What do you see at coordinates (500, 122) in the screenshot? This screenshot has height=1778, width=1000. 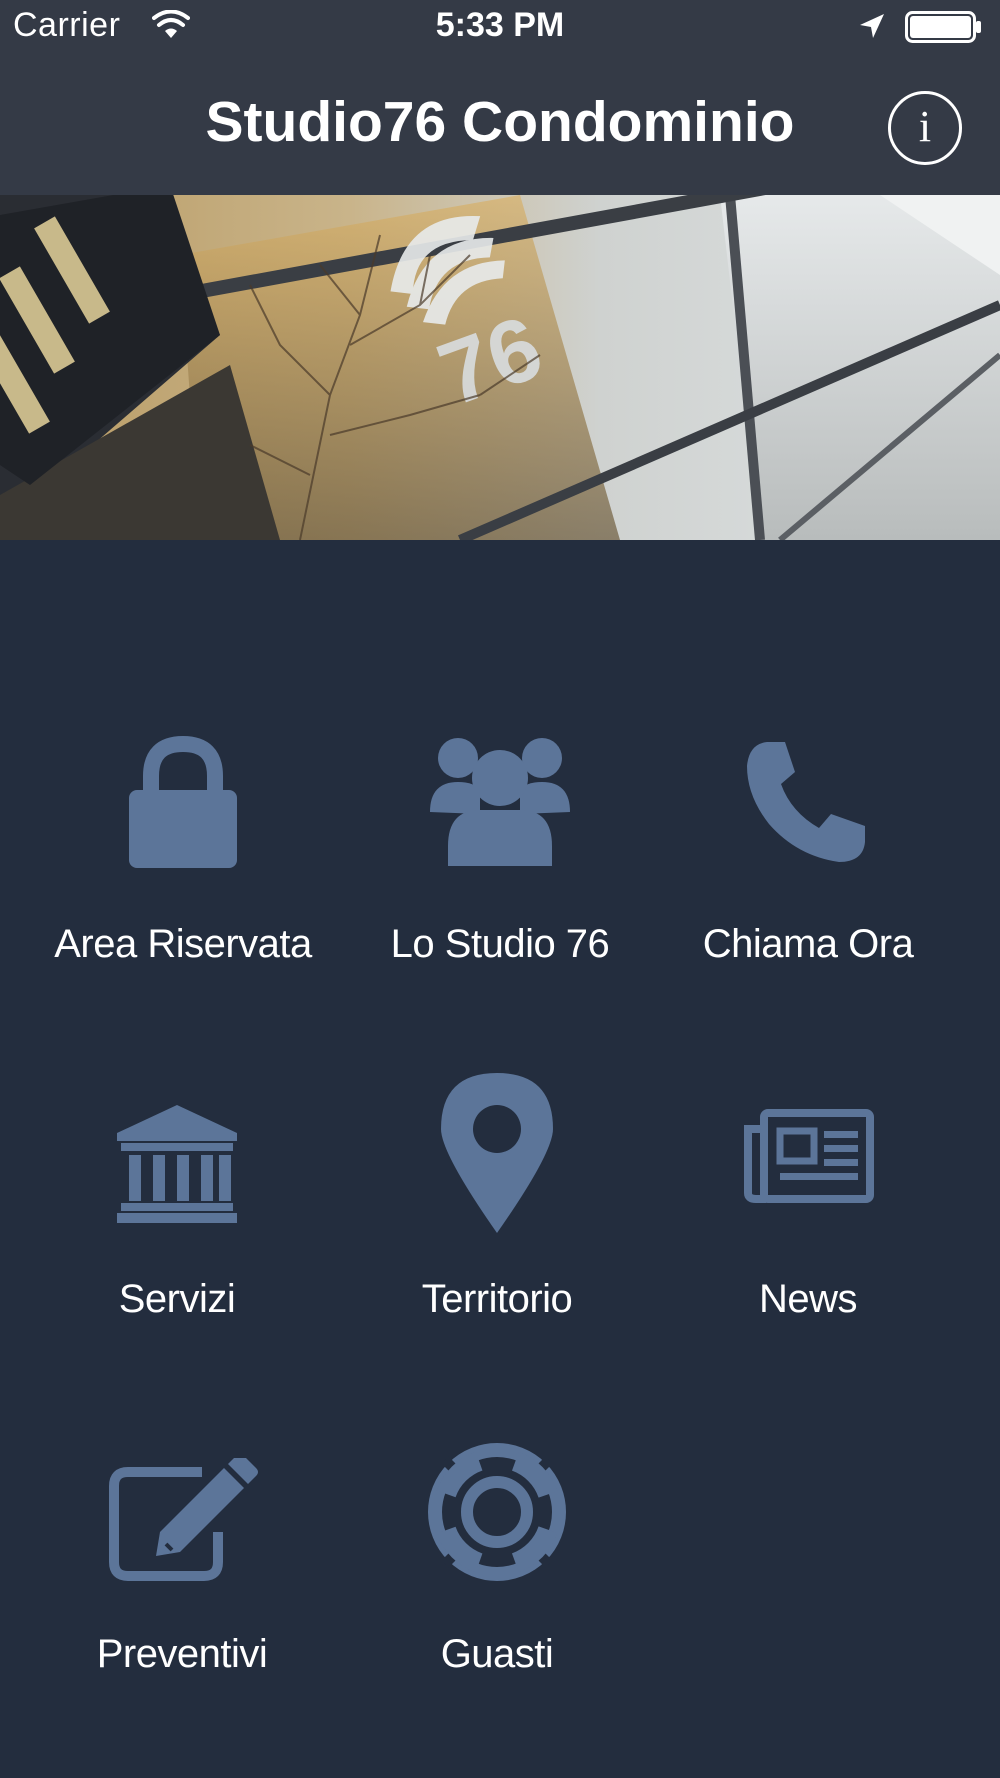 I see `page-title: Studio76 Condominio` at bounding box center [500, 122].